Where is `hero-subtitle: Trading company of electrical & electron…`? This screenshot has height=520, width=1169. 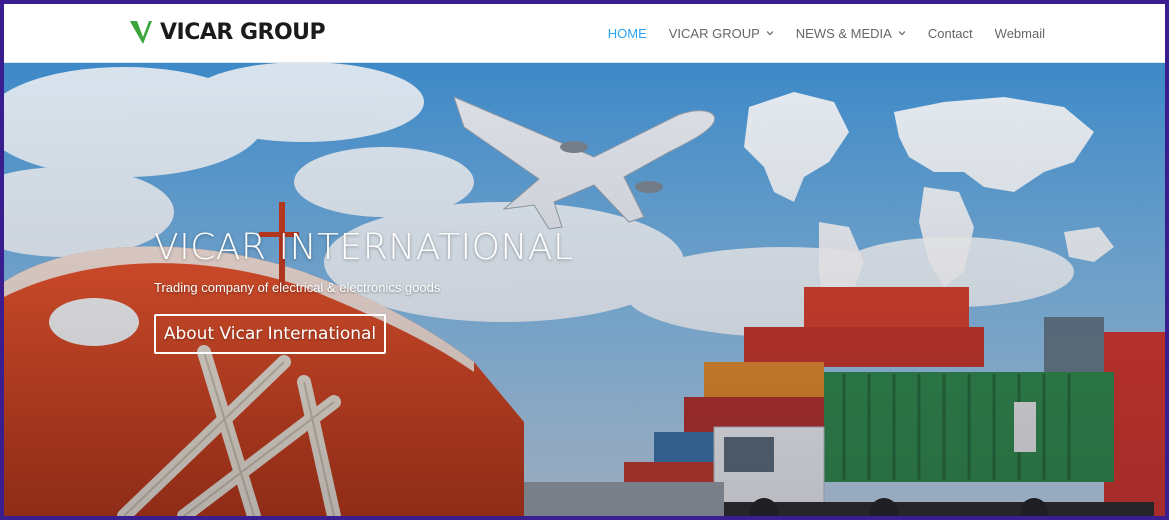
hero-subtitle: Trading company of electrical & electron… is located at coordinates (297, 287).